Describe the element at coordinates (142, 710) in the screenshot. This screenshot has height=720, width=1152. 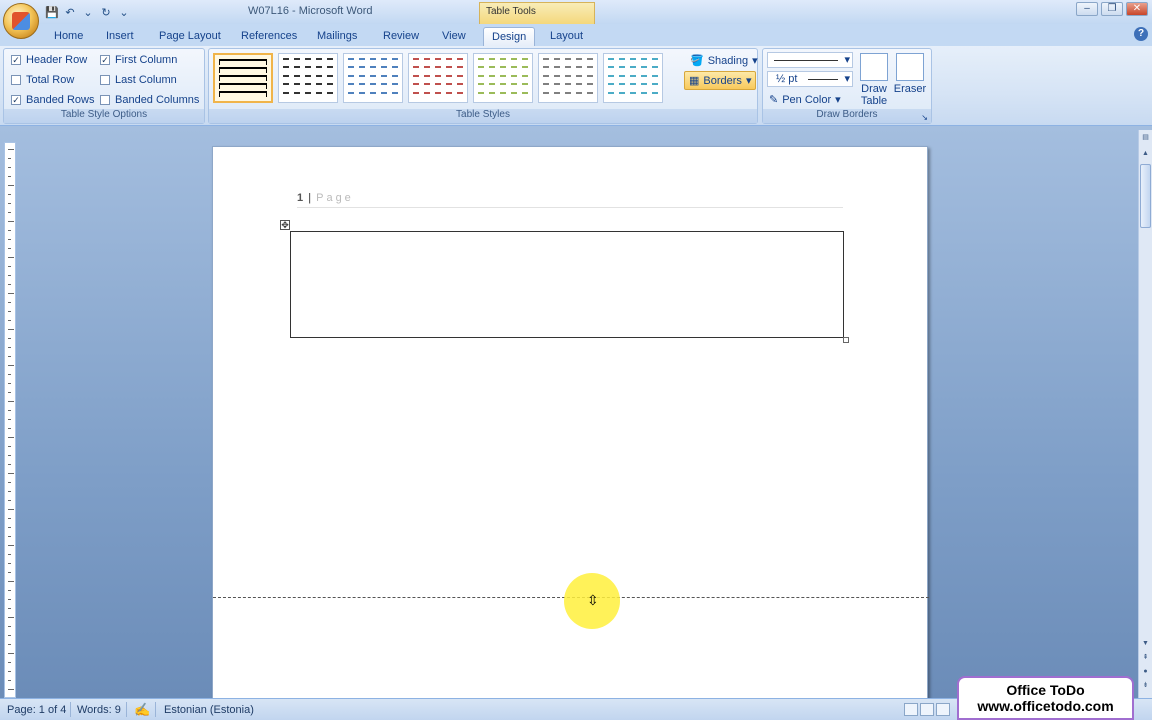
I see `proofing-check-icon: ✍` at that location.